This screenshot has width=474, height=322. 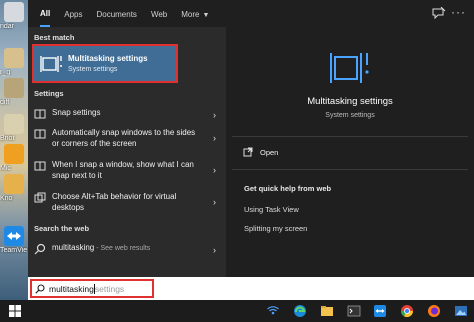 I want to click on web-result: multitasking - See web results ›, so click(x=127, y=248).